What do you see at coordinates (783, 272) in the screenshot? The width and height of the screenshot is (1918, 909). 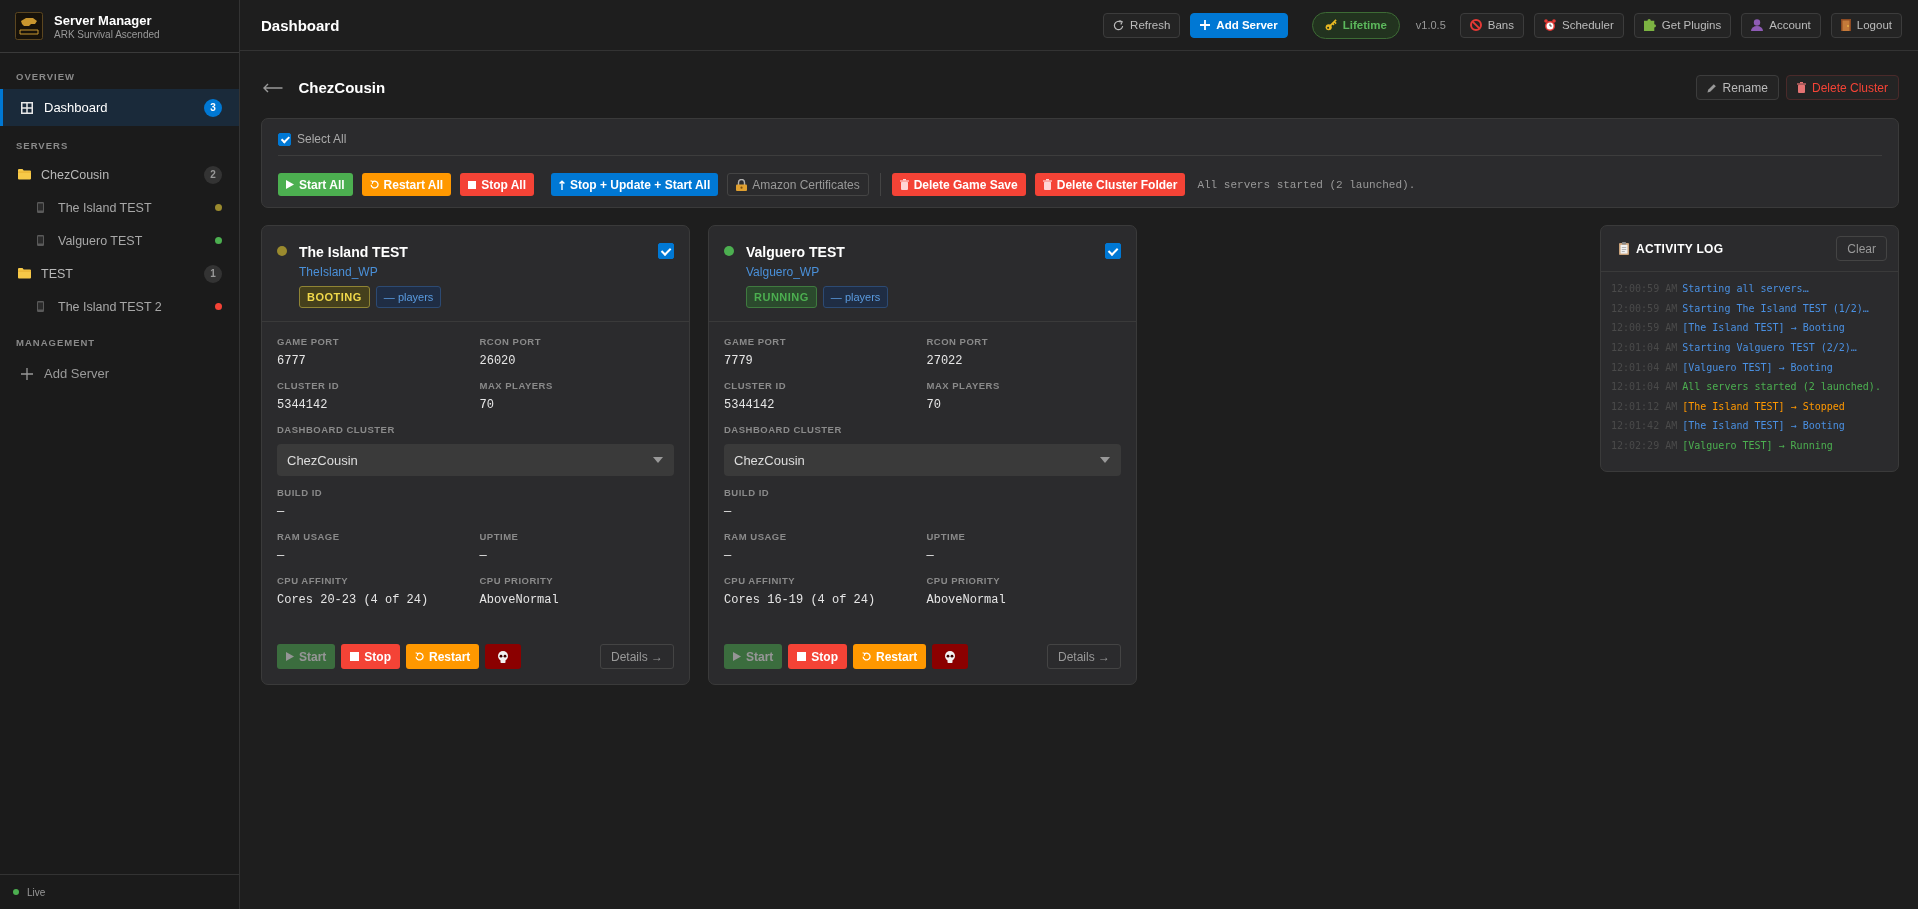 I see `map-name: Valguero_WP` at bounding box center [783, 272].